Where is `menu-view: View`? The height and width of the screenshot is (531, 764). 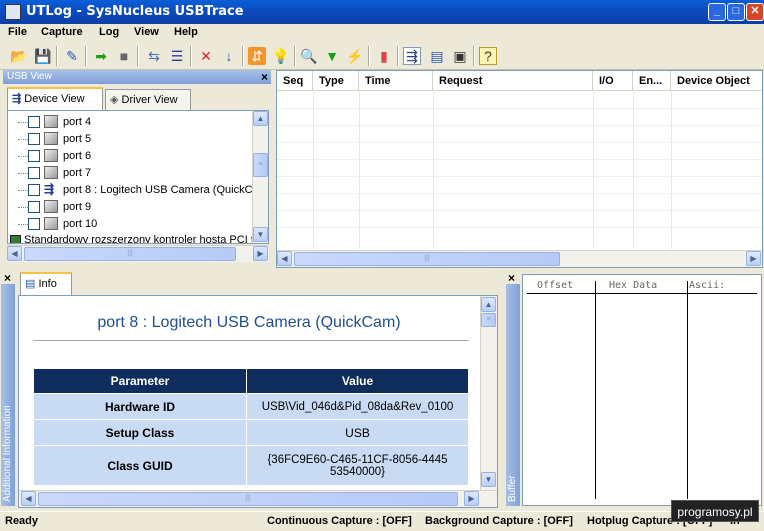 menu-view: View is located at coordinates (146, 32).